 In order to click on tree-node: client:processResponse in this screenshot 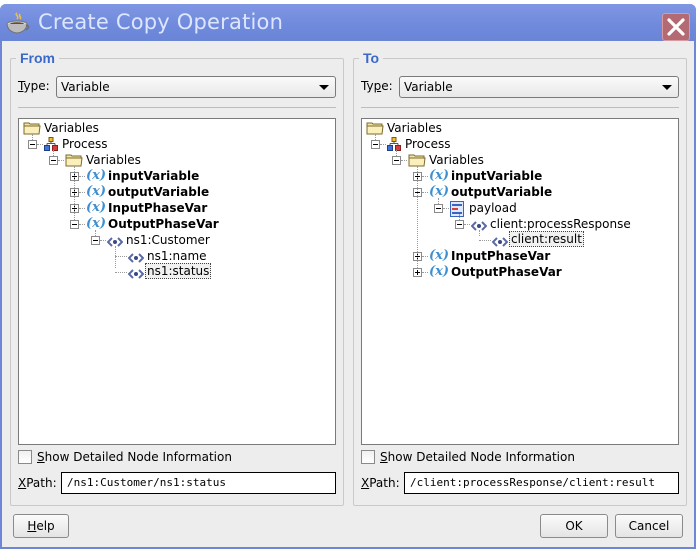, I will do `click(520, 224)`.